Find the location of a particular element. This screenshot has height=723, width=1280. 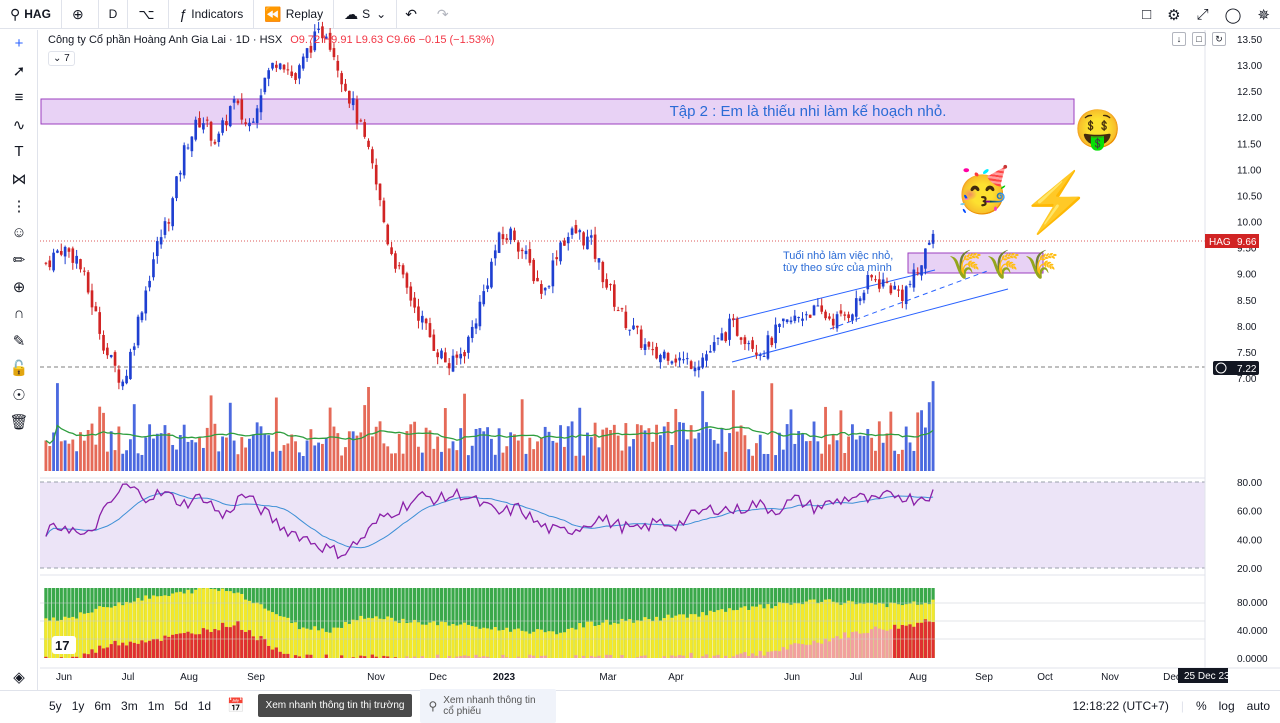

pane-down-icon: ↓ is located at coordinates (1179, 39).